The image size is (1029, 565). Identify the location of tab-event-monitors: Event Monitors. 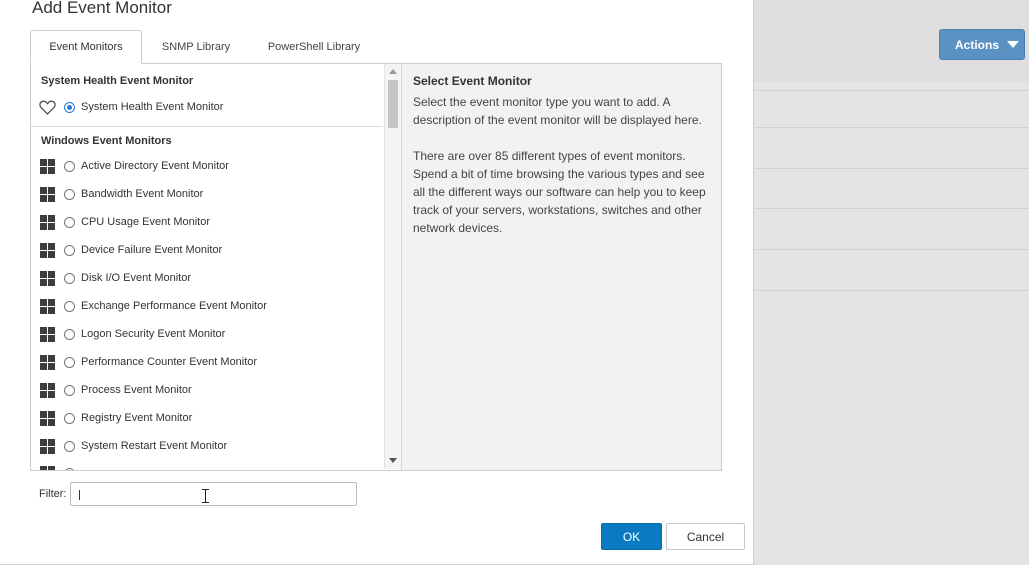
(86, 47).